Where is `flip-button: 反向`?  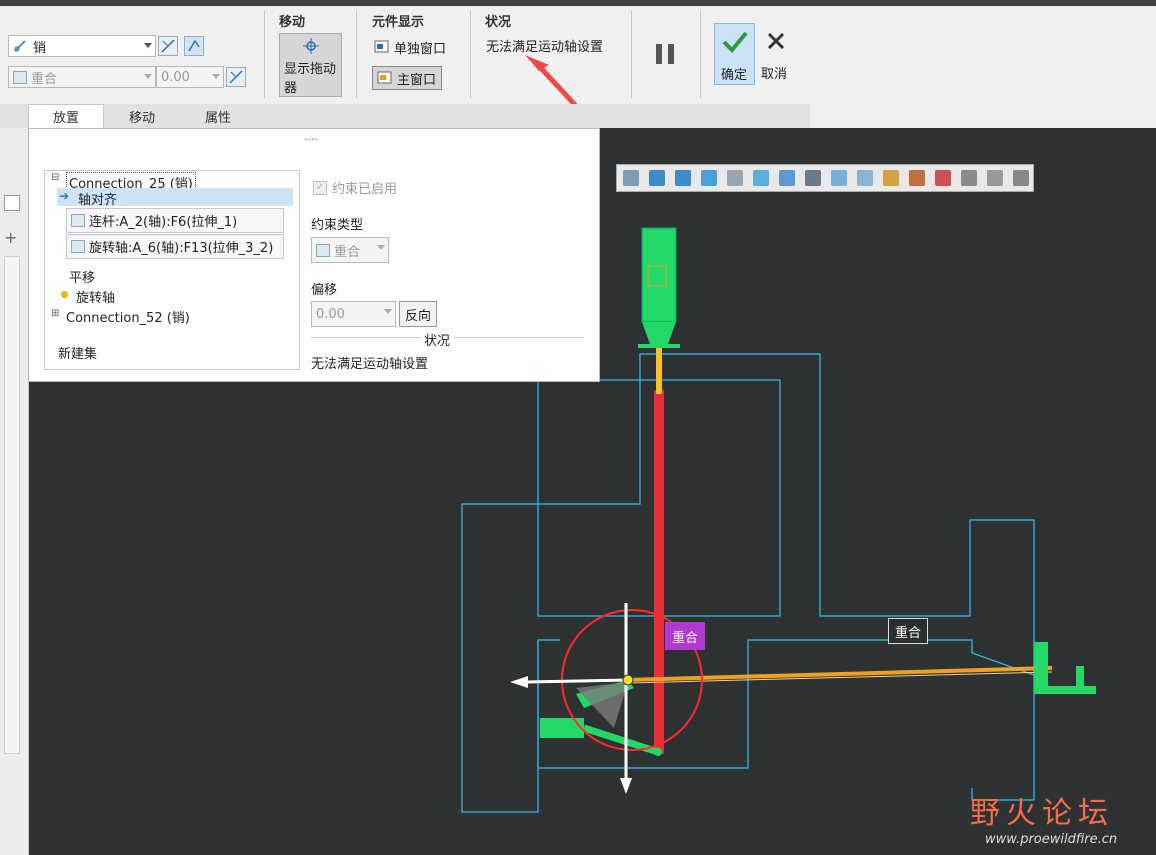
flip-button: 反向 is located at coordinates (418, 314).